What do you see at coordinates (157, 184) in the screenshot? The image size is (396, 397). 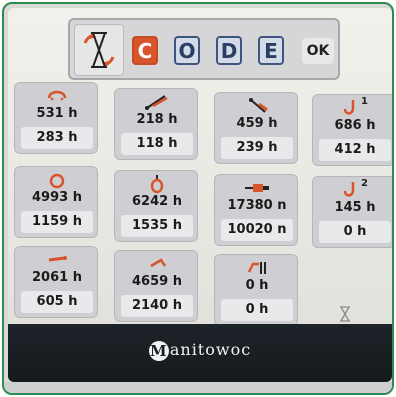 I see `counterweight-hook-icon` at bounding box center [157, 184].